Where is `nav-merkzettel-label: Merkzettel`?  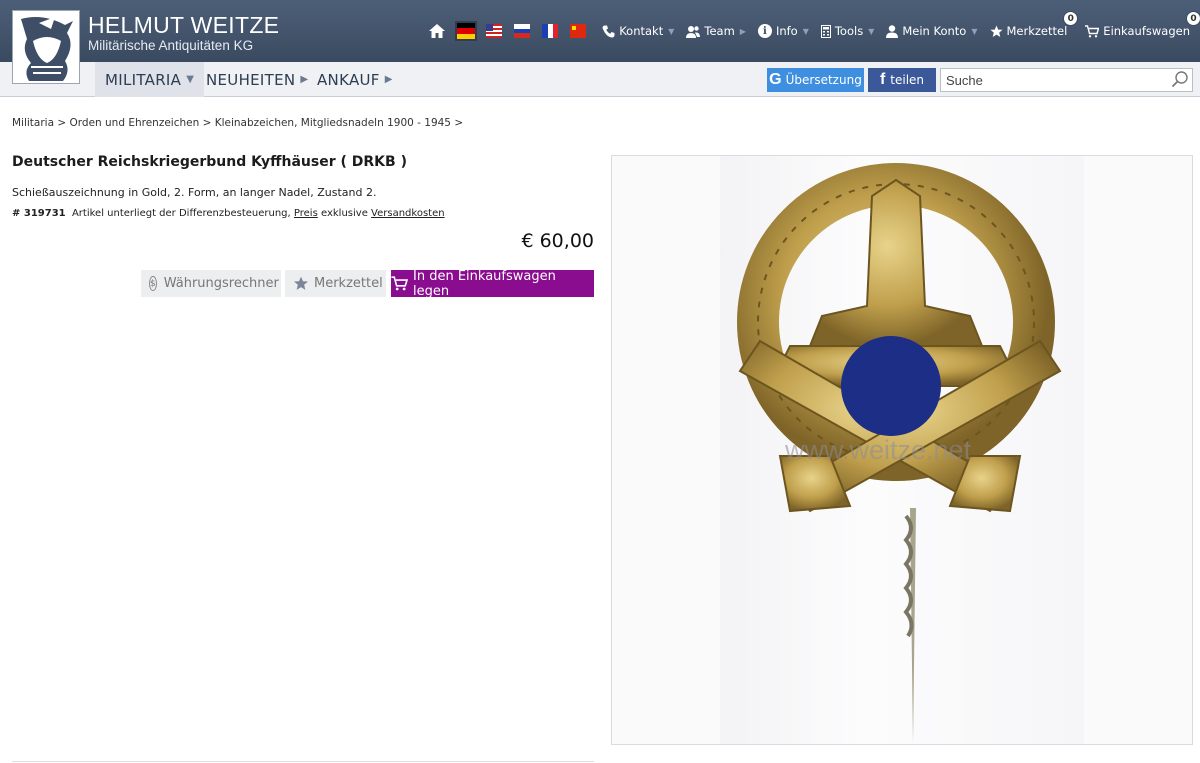 nav-merkzettel-label: Merkzettel is located at coordinates (1037, 31).